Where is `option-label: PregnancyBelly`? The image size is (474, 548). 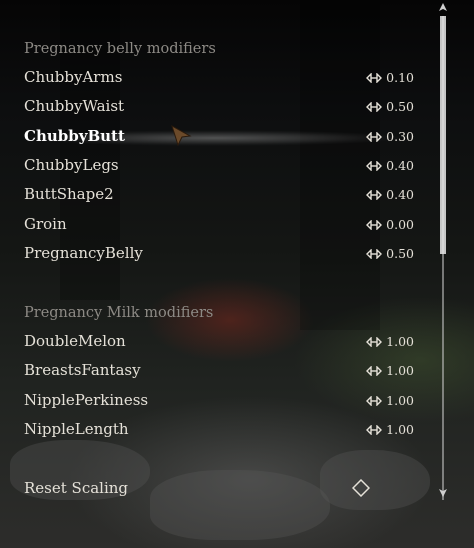
option-label: PregnancyBelly is located at coordinates (83, 253).